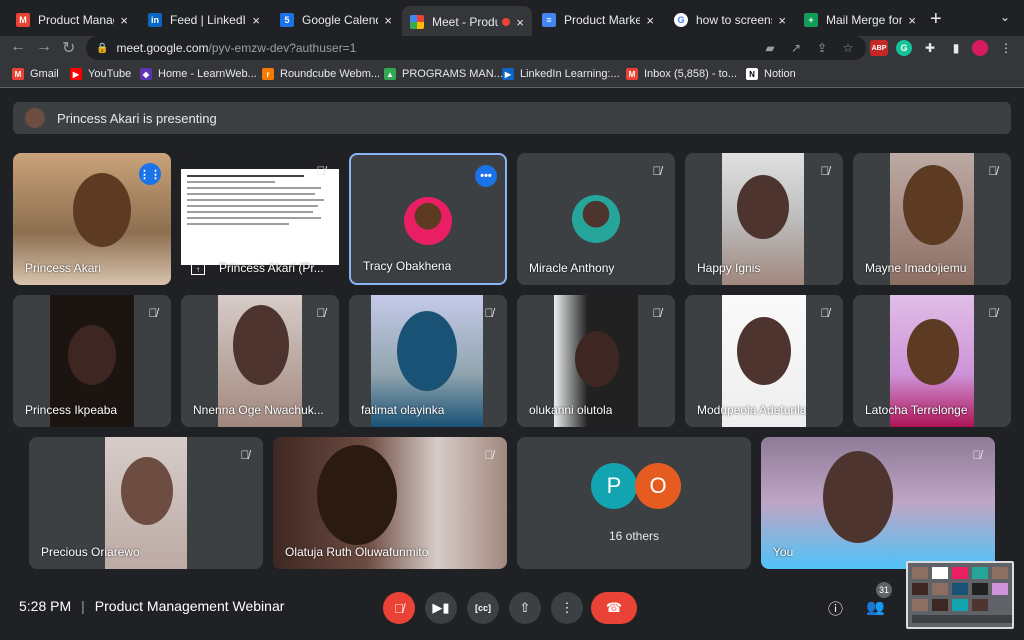 Image resolution: width=1024 pixels, height=640 pixels. I want to click on participant-tile: 🎙̸ Modupeola Adetunla, so click(764, 361).